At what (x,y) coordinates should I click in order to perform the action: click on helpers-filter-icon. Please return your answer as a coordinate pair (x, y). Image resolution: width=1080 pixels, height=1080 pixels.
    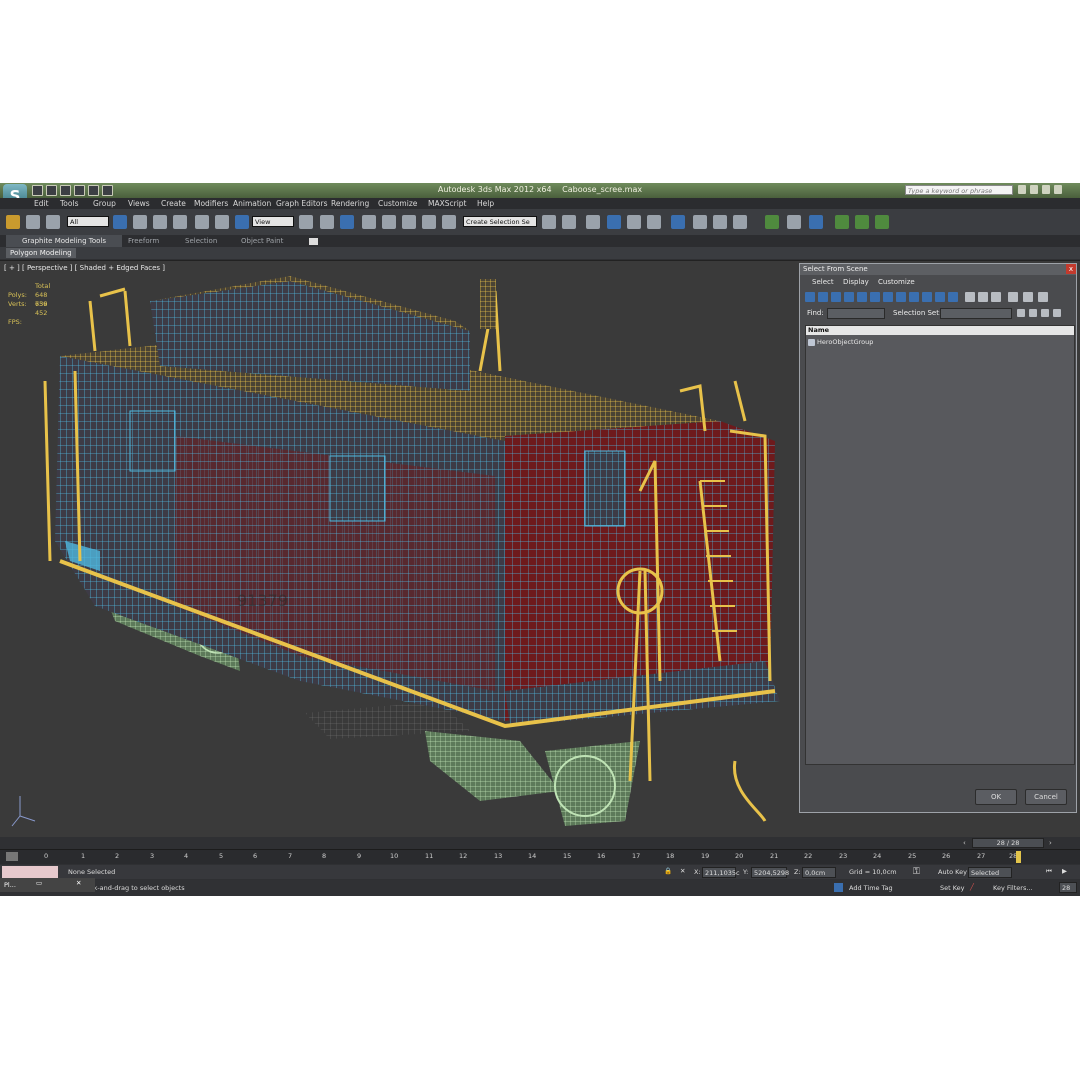
    Looking at the image, I should click on (862, 297).